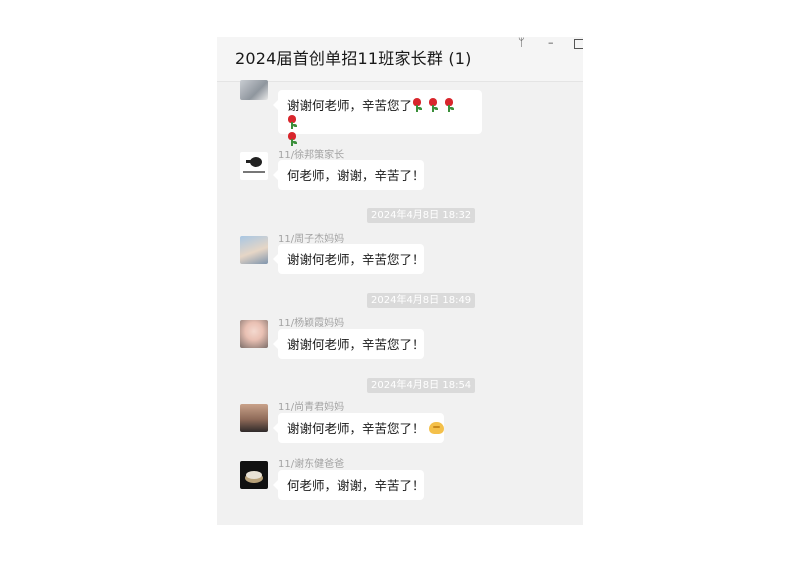 The width and height of the screenshot is (800, 563). Describe the element at coordinates (421, 300) in the screenshot. I see `timestamp: 2024年4月8日 18:49` at that location.